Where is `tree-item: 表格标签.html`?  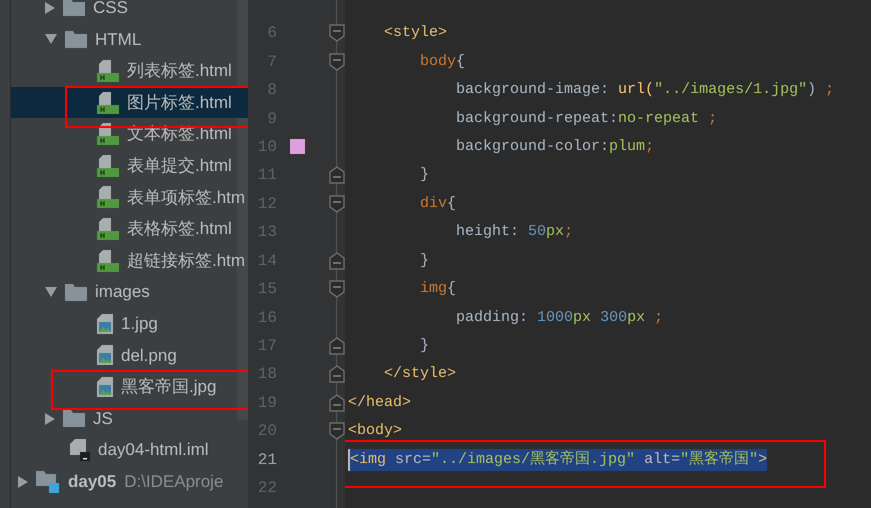 tree-item: 表格标签.html is located at coordinates (129, 229).